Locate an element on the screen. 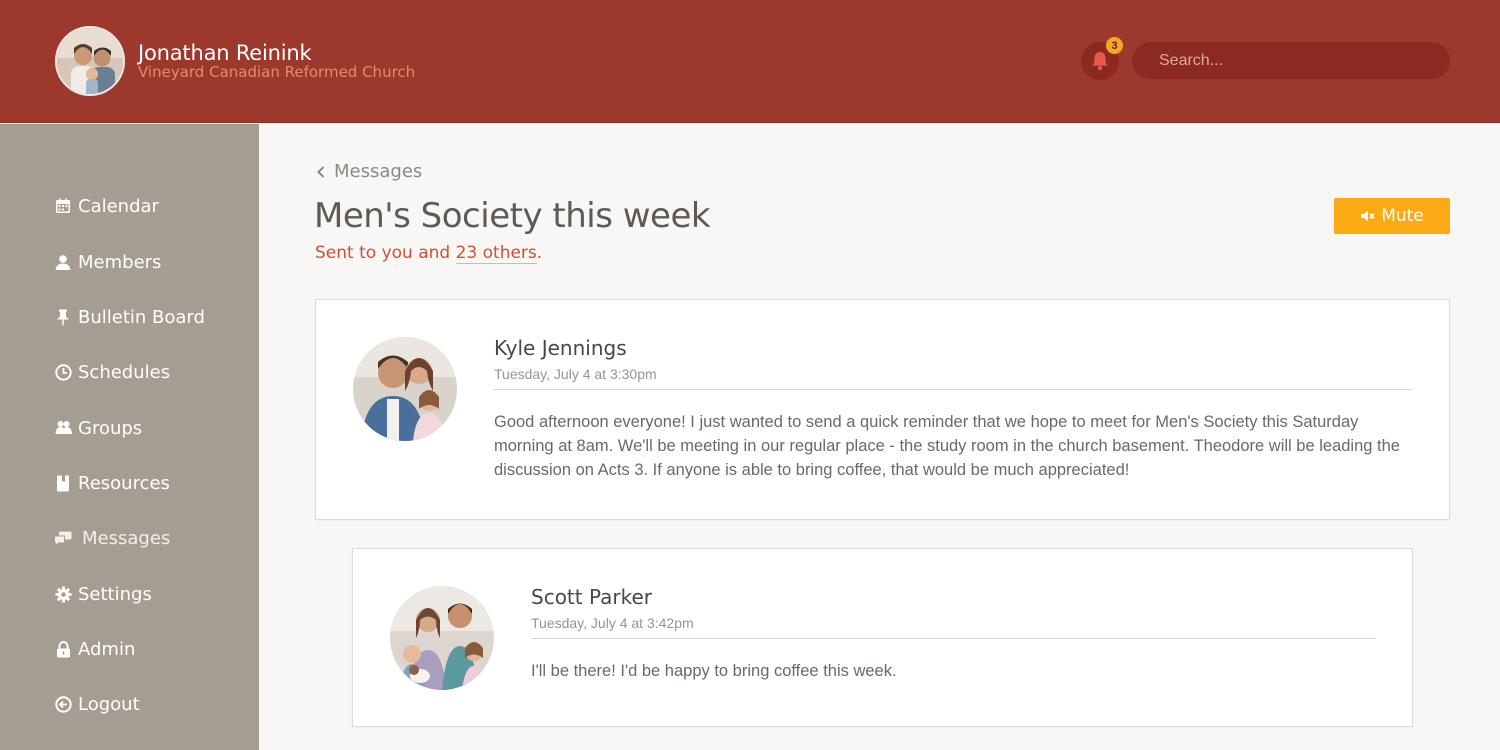 This screenshot has width=1500, height=750. sidebar-item-admin: Admin is located at coordinates (94, 649).